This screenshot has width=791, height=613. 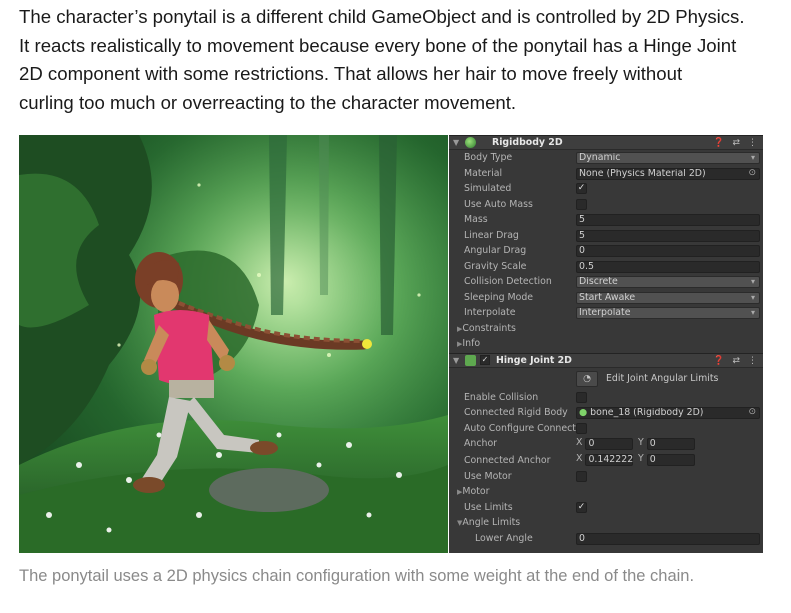 What do you see at coordinates (606, 329) in the screenshot?
I see `constraints-foldout: ▶Constraints` at bounding box center [606, 329].